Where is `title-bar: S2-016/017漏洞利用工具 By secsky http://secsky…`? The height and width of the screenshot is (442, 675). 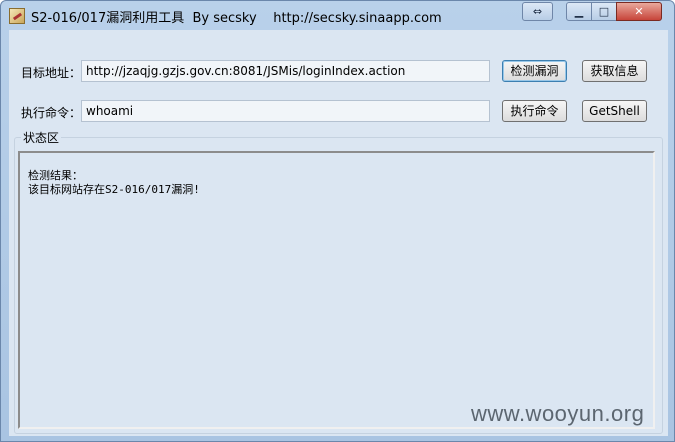 title-bar: S2-016/017漏洞利用工具 By secsky http://secsky… is located at coordinates (337, 15).